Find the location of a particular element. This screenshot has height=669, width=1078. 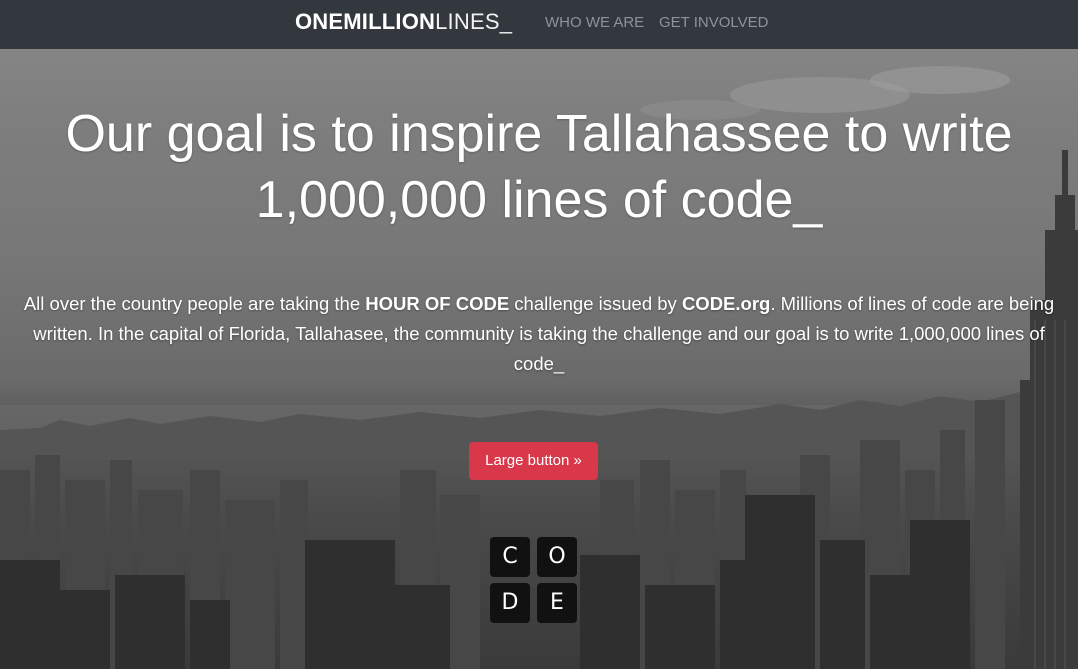

brand-logo: ONEMILLIONLINES_ is located at coordinates (403, 22).